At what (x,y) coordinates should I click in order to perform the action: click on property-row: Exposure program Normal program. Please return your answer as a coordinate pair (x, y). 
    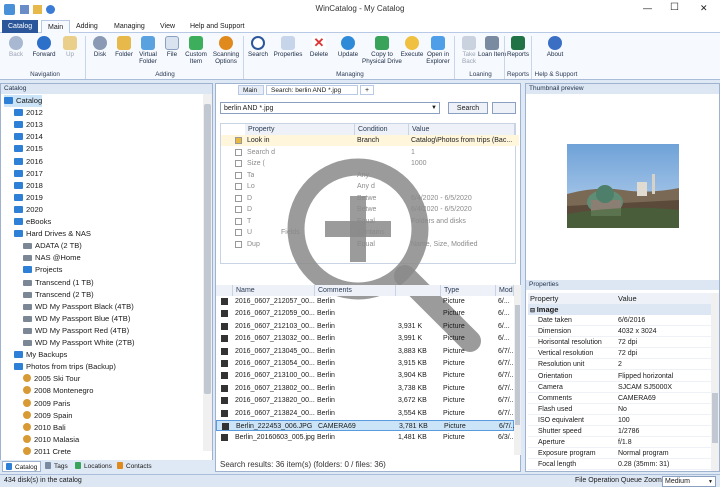
    Looking at the image, I should click on (621, 454).